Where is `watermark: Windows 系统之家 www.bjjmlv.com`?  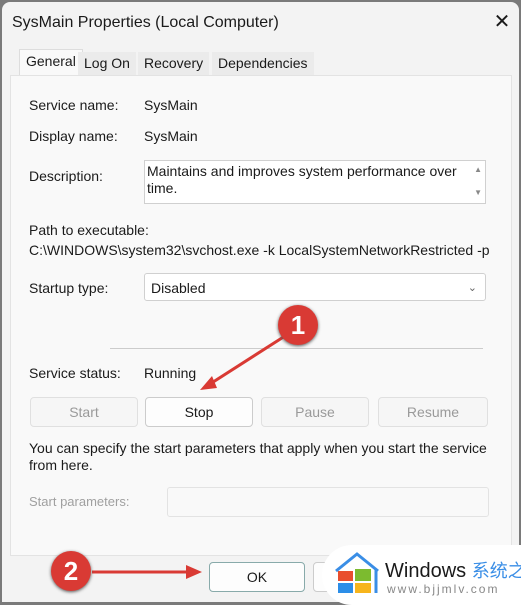
watermark: Windows 系统之家 www.bjjmlv.com is located at coordinates (421, 575).